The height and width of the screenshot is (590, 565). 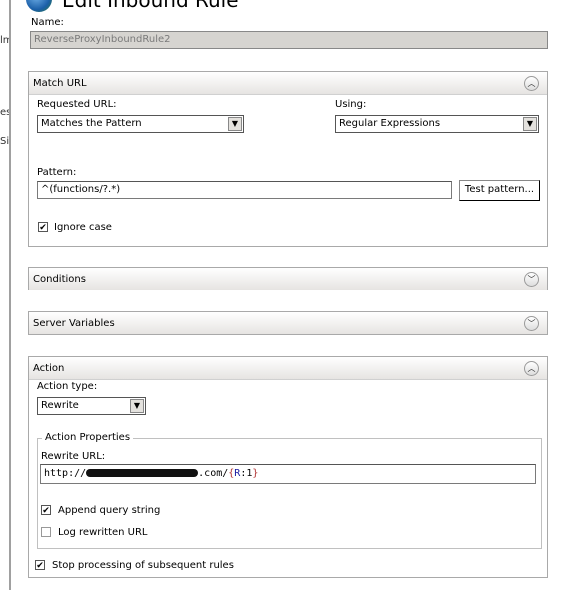 What do you see at coordinates (351, 104) in the screenshot?
I see `using-label: Using:` at bounding box center [351, 104].